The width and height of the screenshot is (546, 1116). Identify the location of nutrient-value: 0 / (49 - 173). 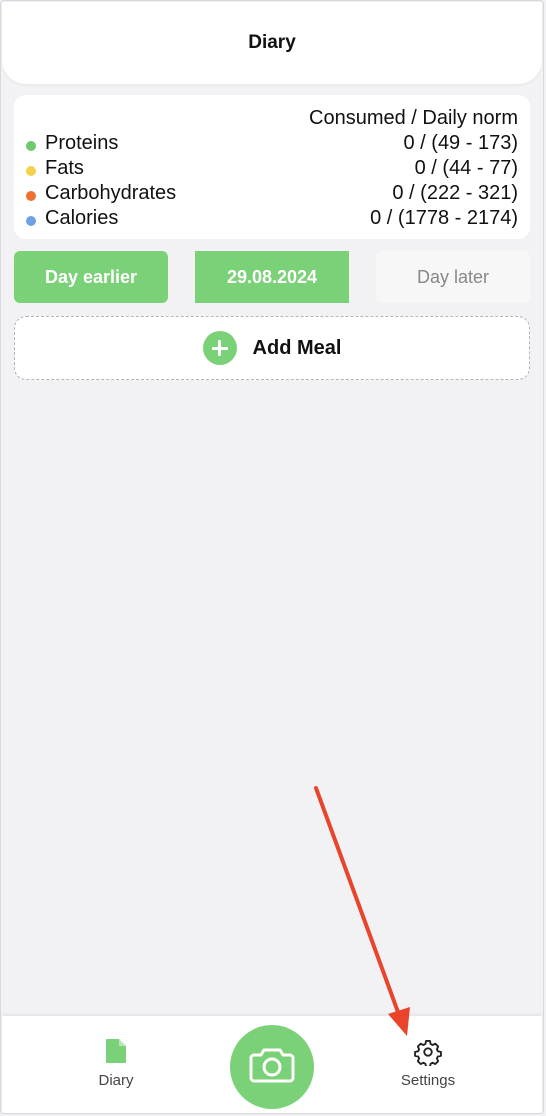
(460, 143).